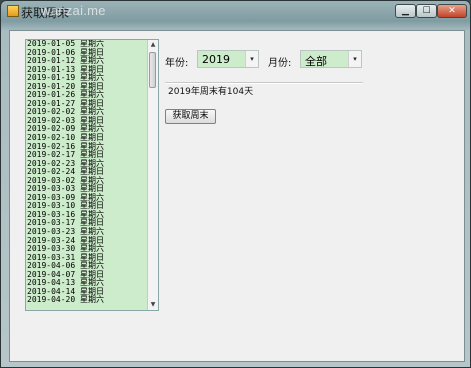 This screenshot has width=471, height=368. Describe the element at coordinates (426, 11) in the screenshot. I see `maximize-button: ☐` at that location.